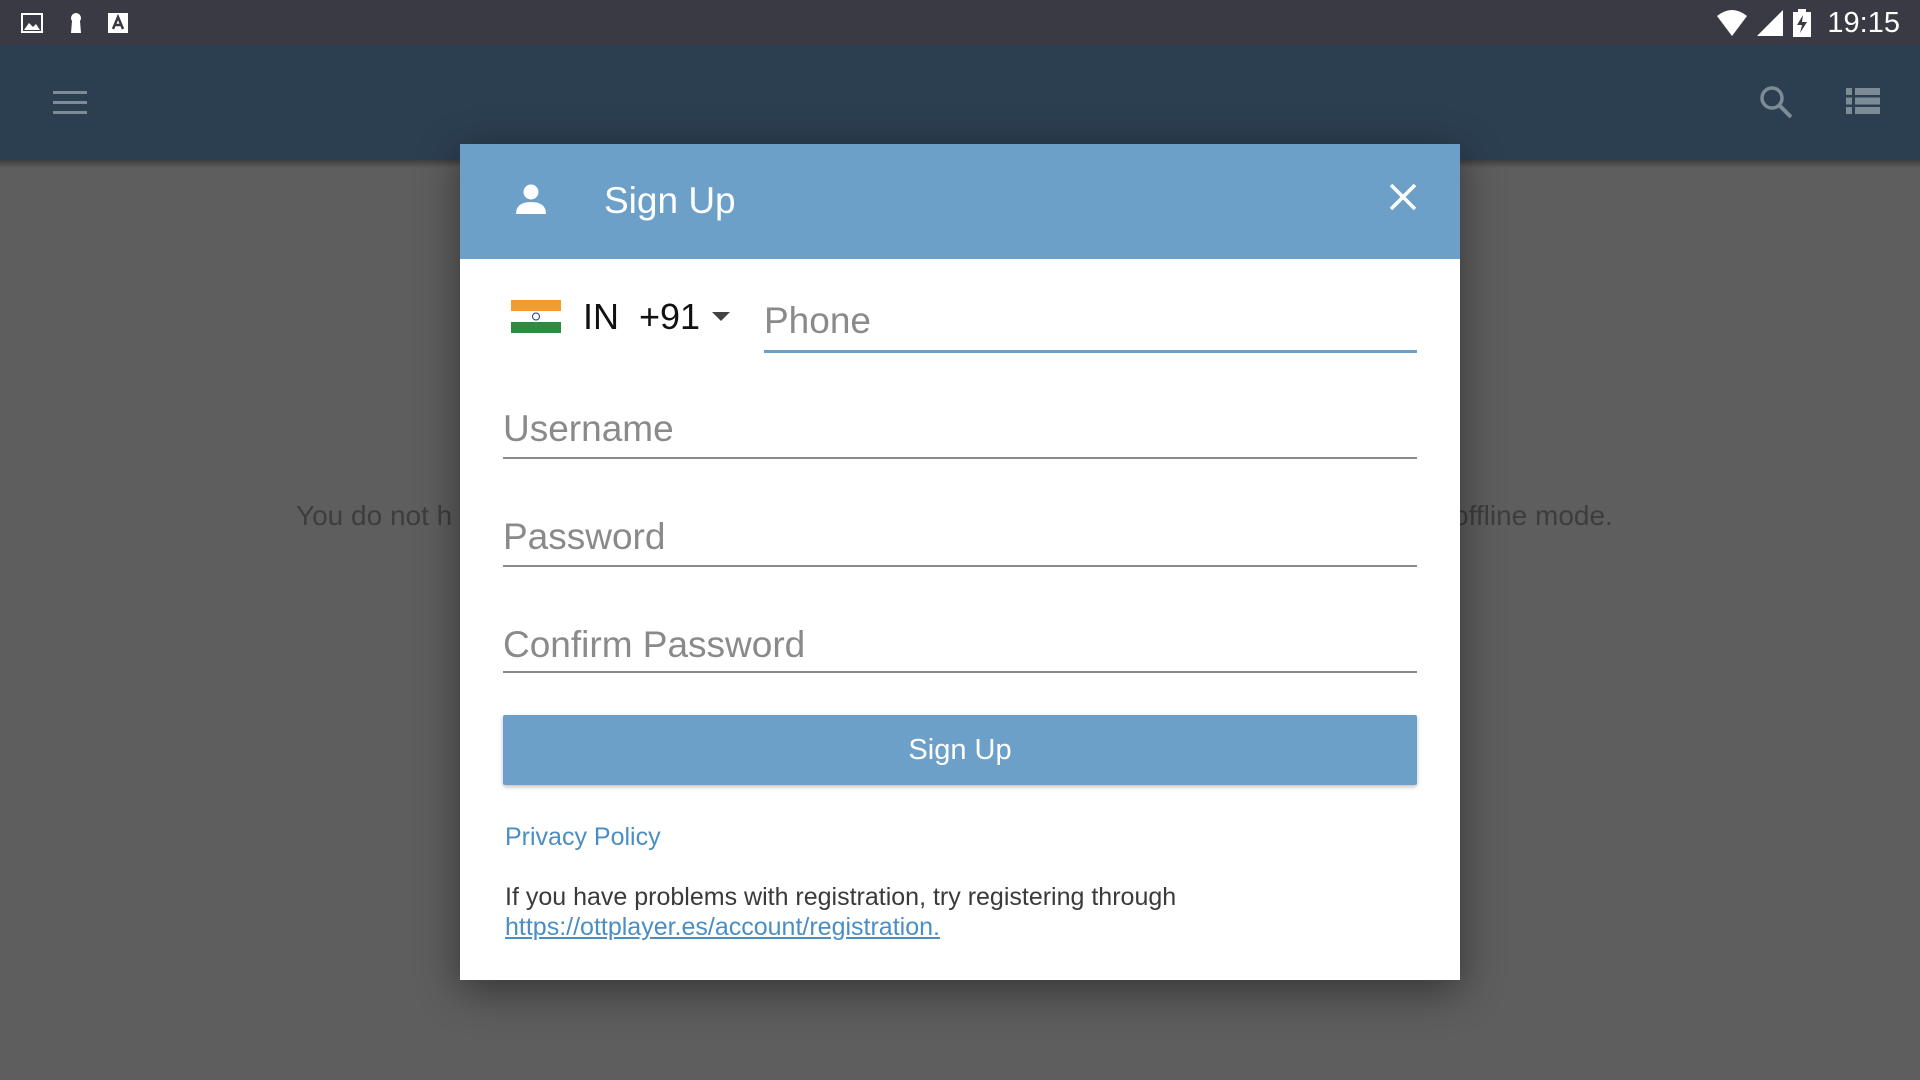 The width and height of the screenshot is (1920, 1080). Describe the element at coordinates (958, 645) in the screenshot. I see `confirm-password-input` at that location.